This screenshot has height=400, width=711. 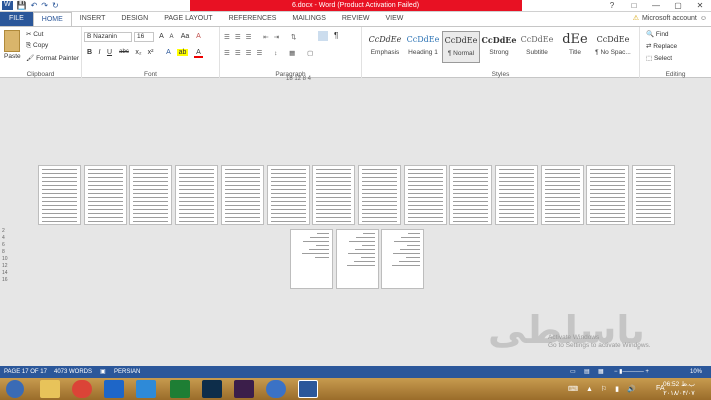 I want to click on rtl-icon, so click(x=323, y=36).